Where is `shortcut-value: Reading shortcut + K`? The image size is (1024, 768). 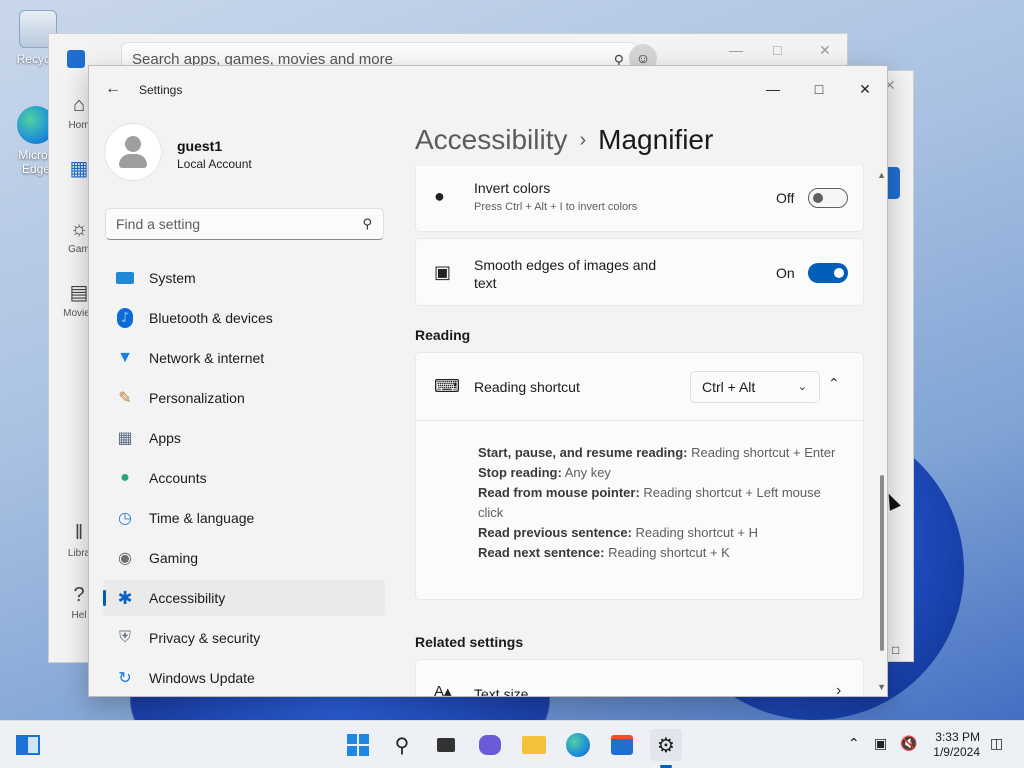
shortcut-value: Reading shortcut + K is located at coordinates (669, 552).